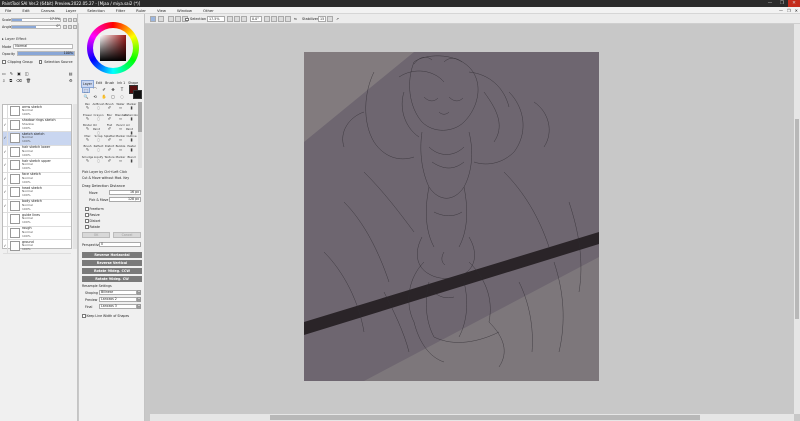  Describe the element at coordinates (109, 118) in the screenshot. I see `brush-cell: Blur ✐` at that location.